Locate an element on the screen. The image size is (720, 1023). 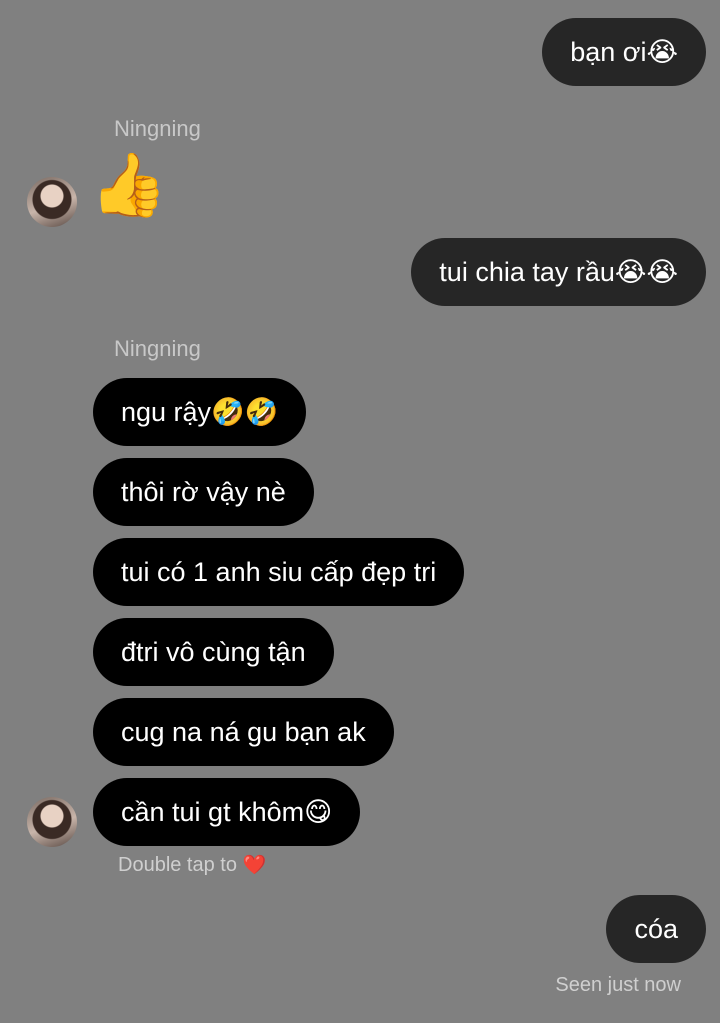
message-bubble-received: tui có 1 anh siu cấp đẹp tri is located at coordinates (279, 572).